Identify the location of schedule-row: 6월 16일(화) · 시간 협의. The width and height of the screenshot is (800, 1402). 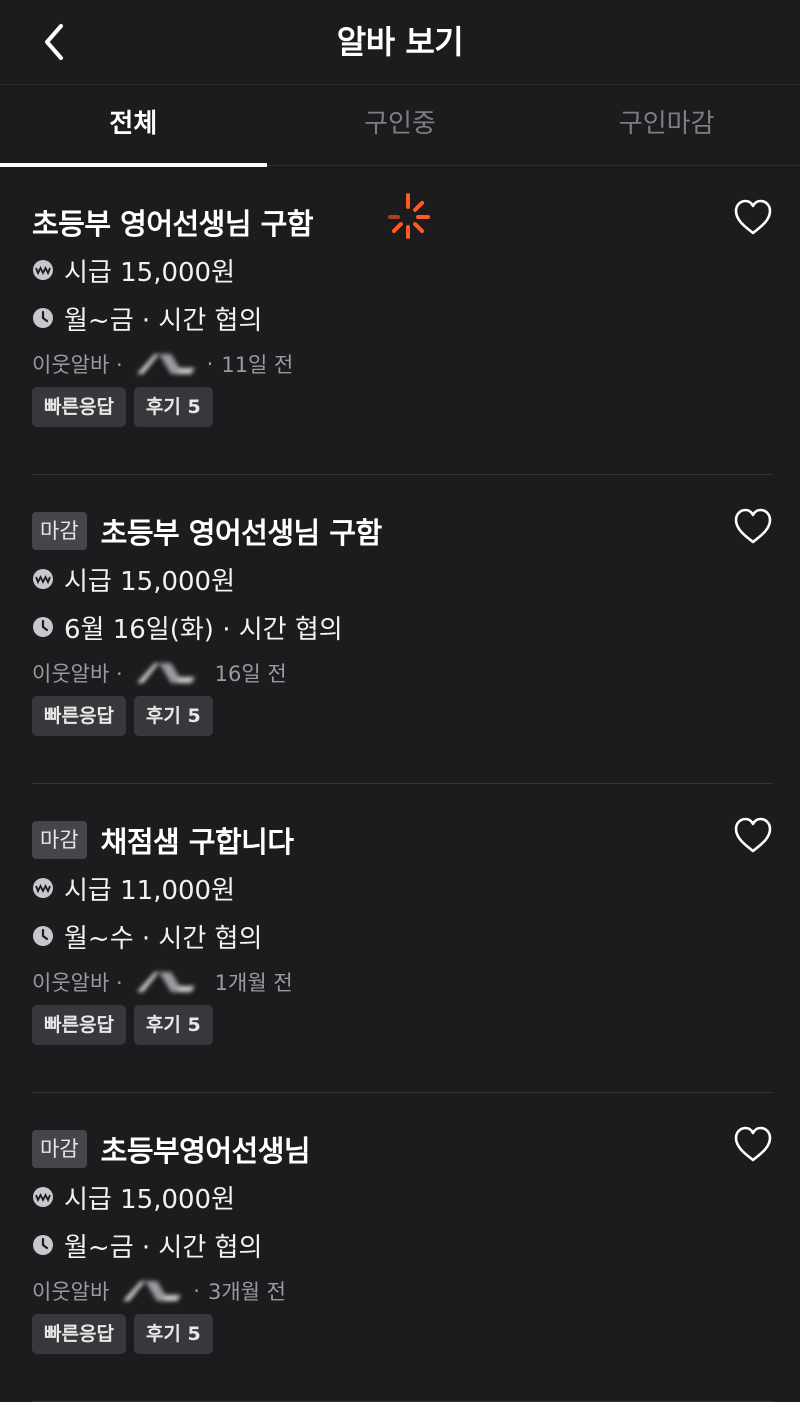
(187, 627).